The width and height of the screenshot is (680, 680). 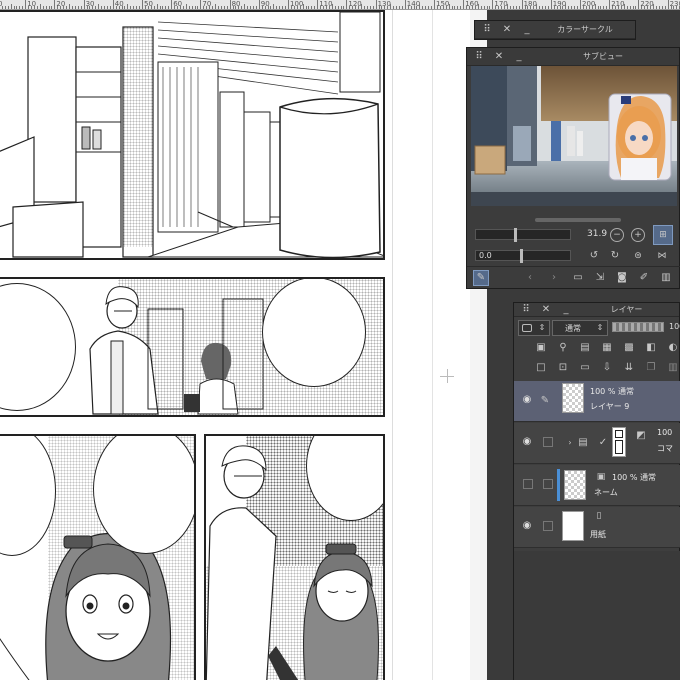 I want to click on palette-title: カラーサークル, so click(x=585, y=29).